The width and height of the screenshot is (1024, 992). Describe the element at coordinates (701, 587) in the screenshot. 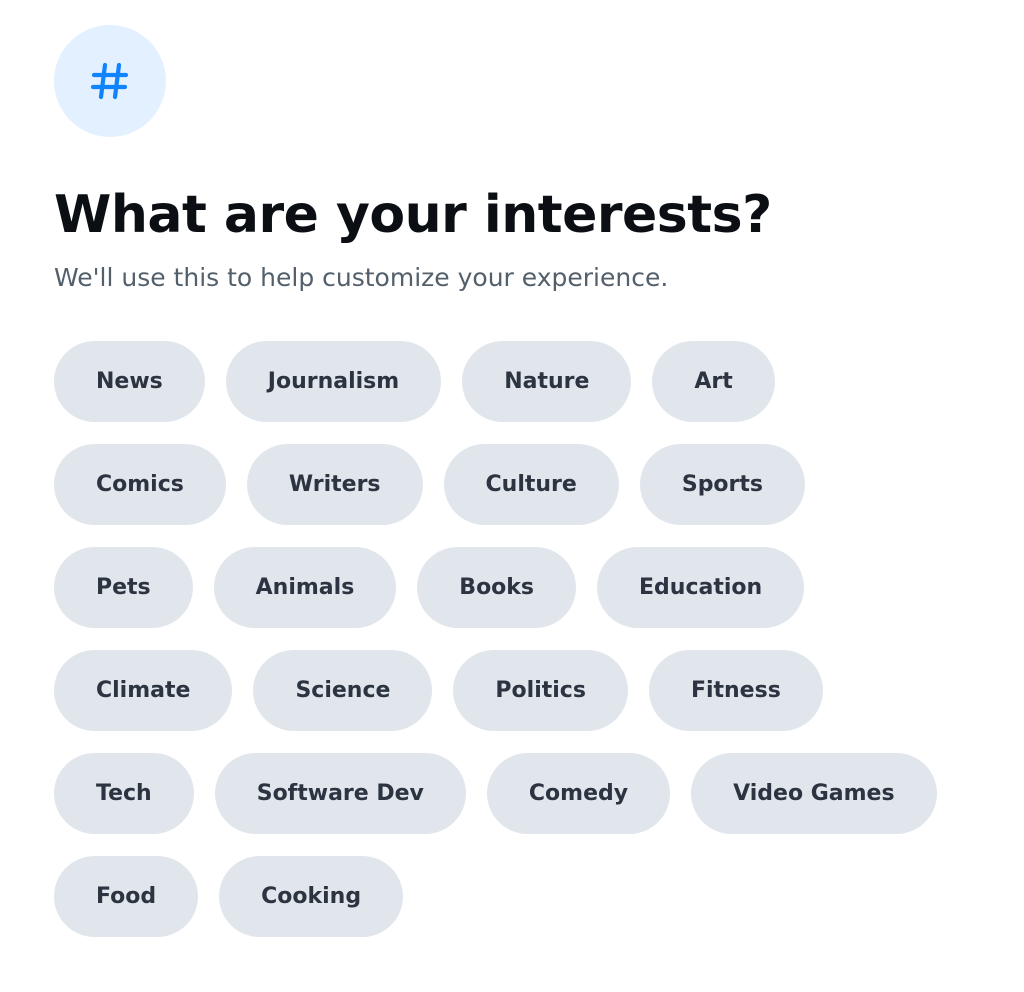

I see `interest-chip-education: Education` at that location.